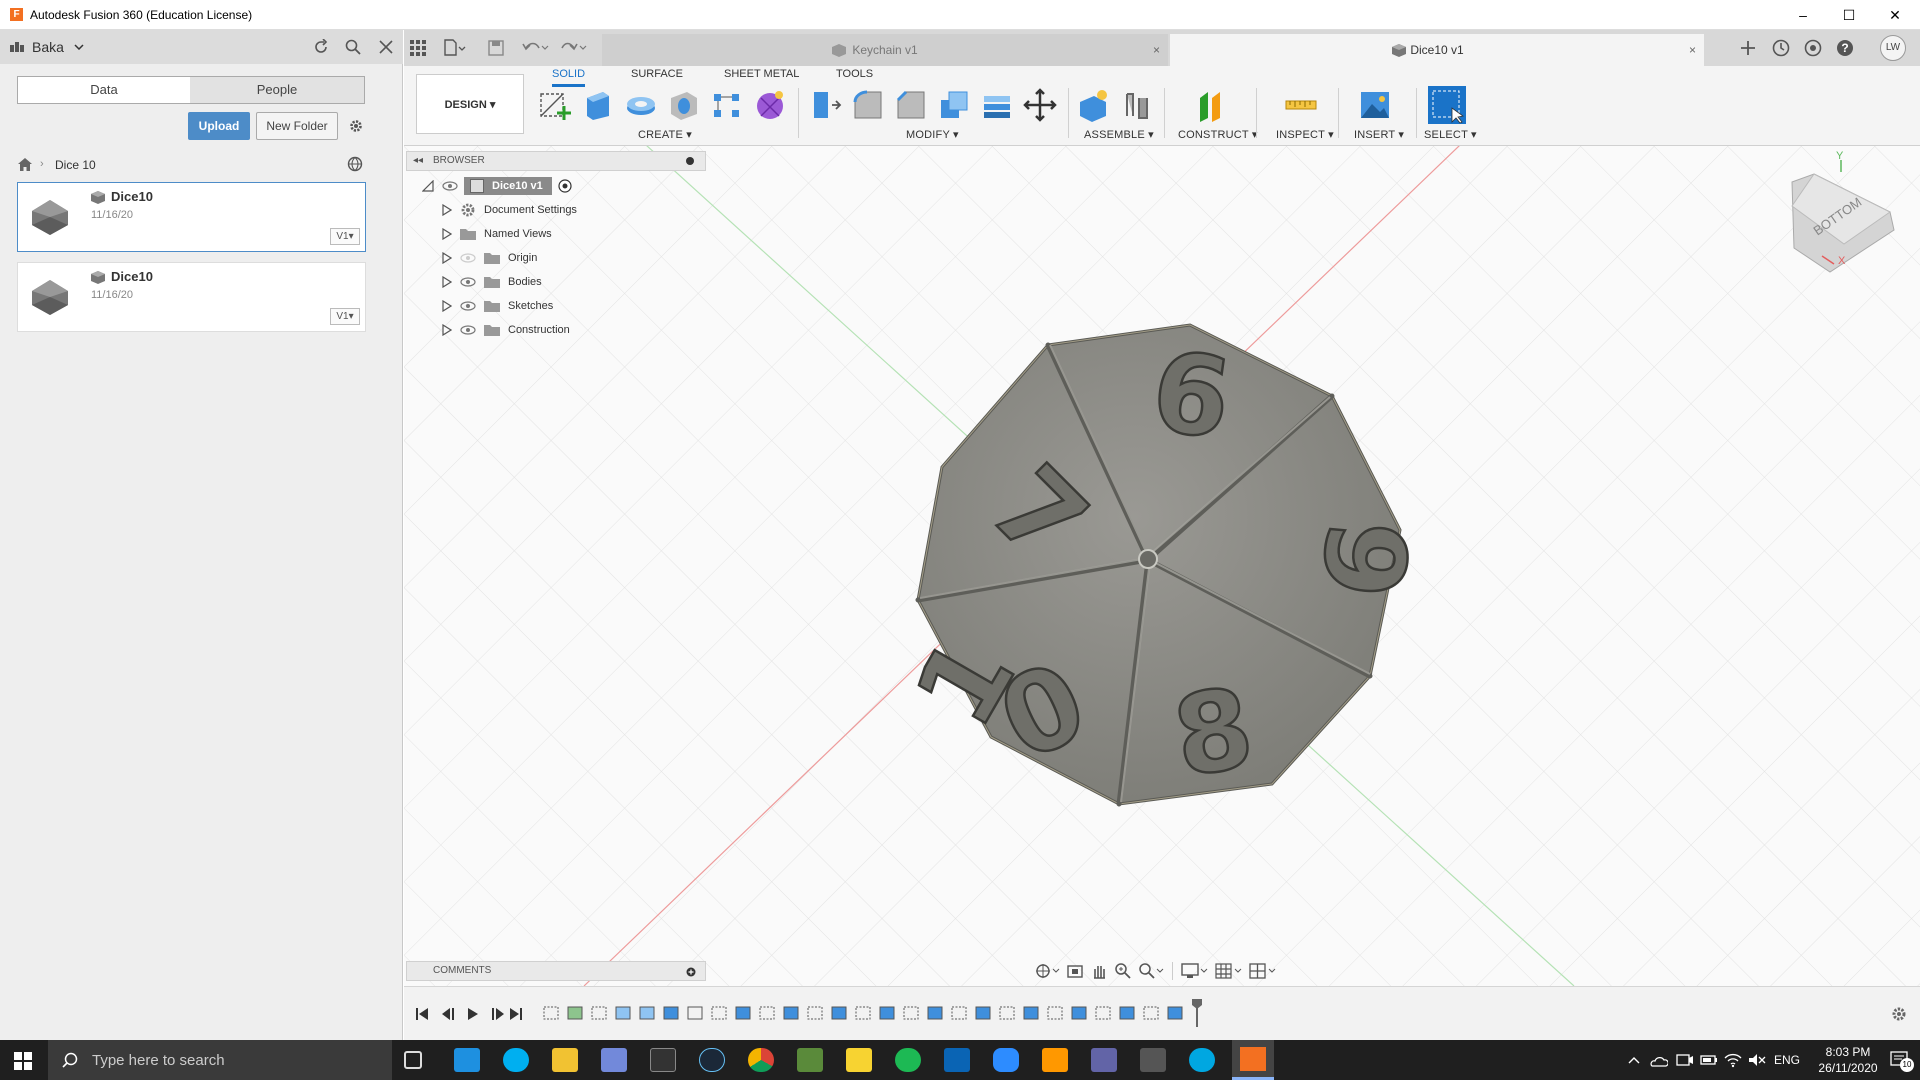 This screenshot has width=1920, height=1080. Describe the element at coordinates (1218, 134) in the screenshot. I see `construct-group-label: CONSTRUCT ▾` at that location.